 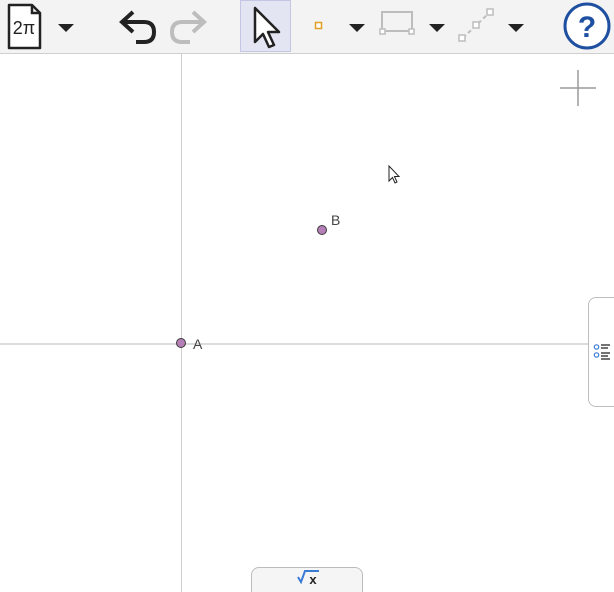 I want to click on line-tool-dropdown, so click(x=516, y=26).